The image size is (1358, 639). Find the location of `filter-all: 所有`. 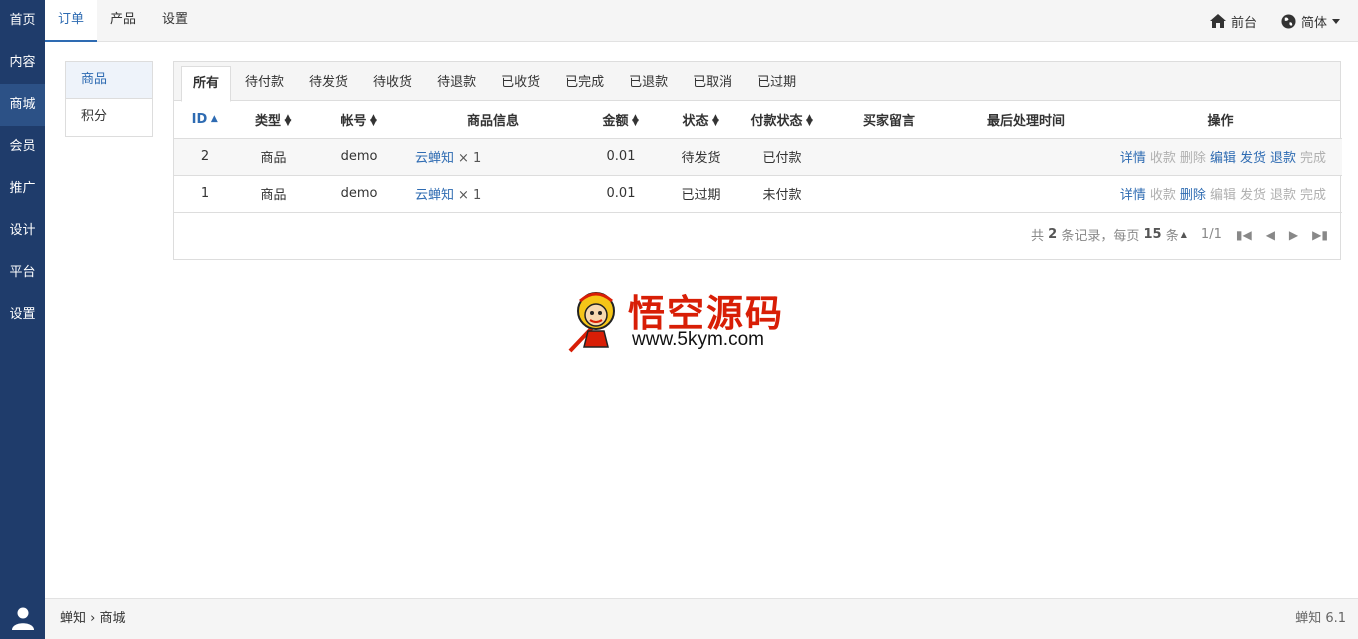

filter-all: 所有 is located at coordinates (206, 84).